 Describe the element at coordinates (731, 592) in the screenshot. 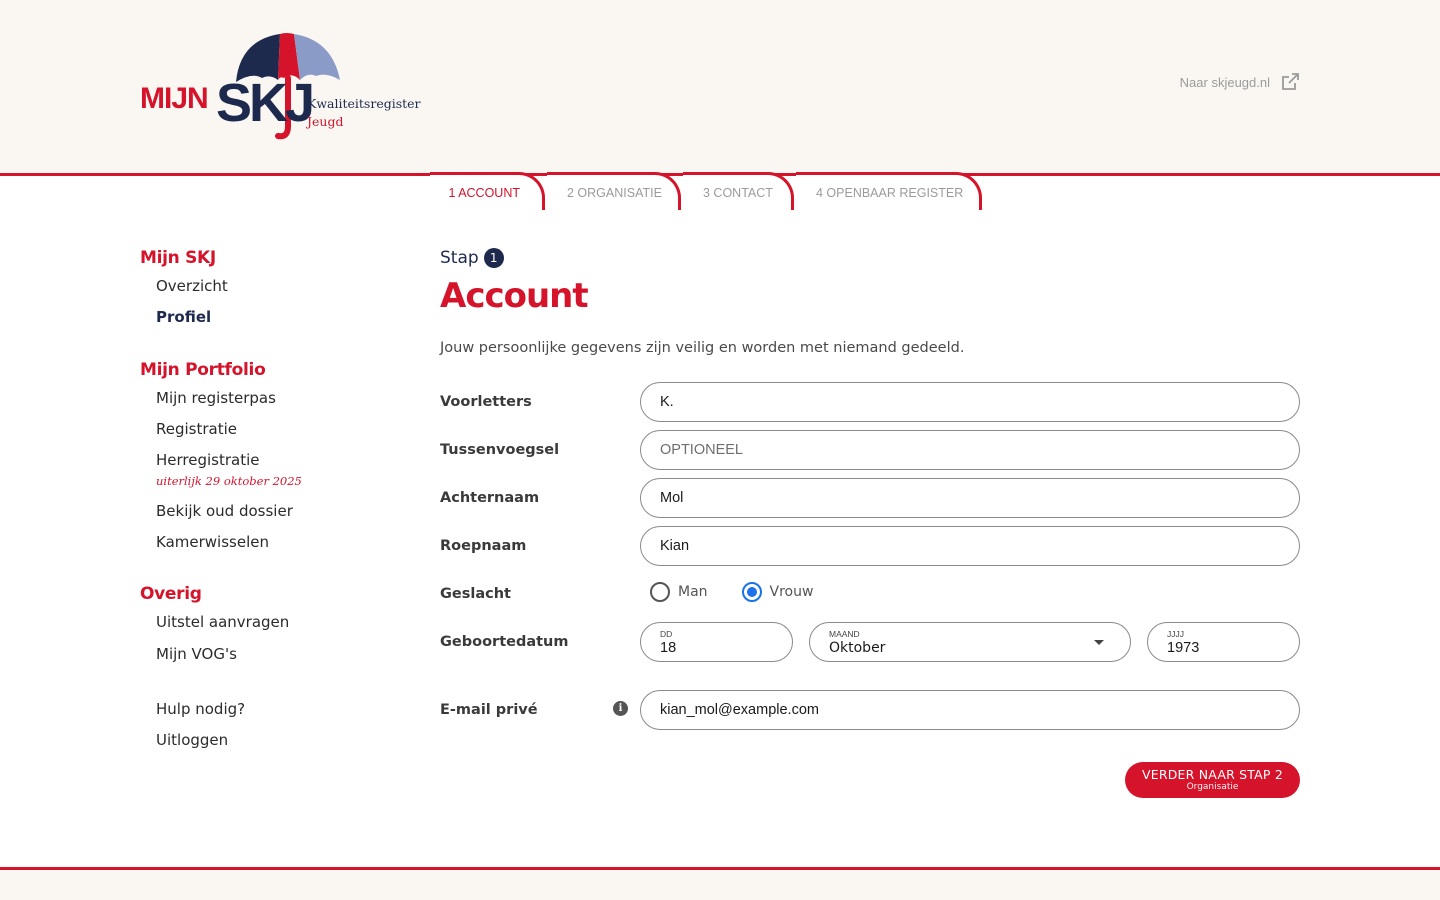

I see `geslacht-radio-group: Man Vrouw` at that location.